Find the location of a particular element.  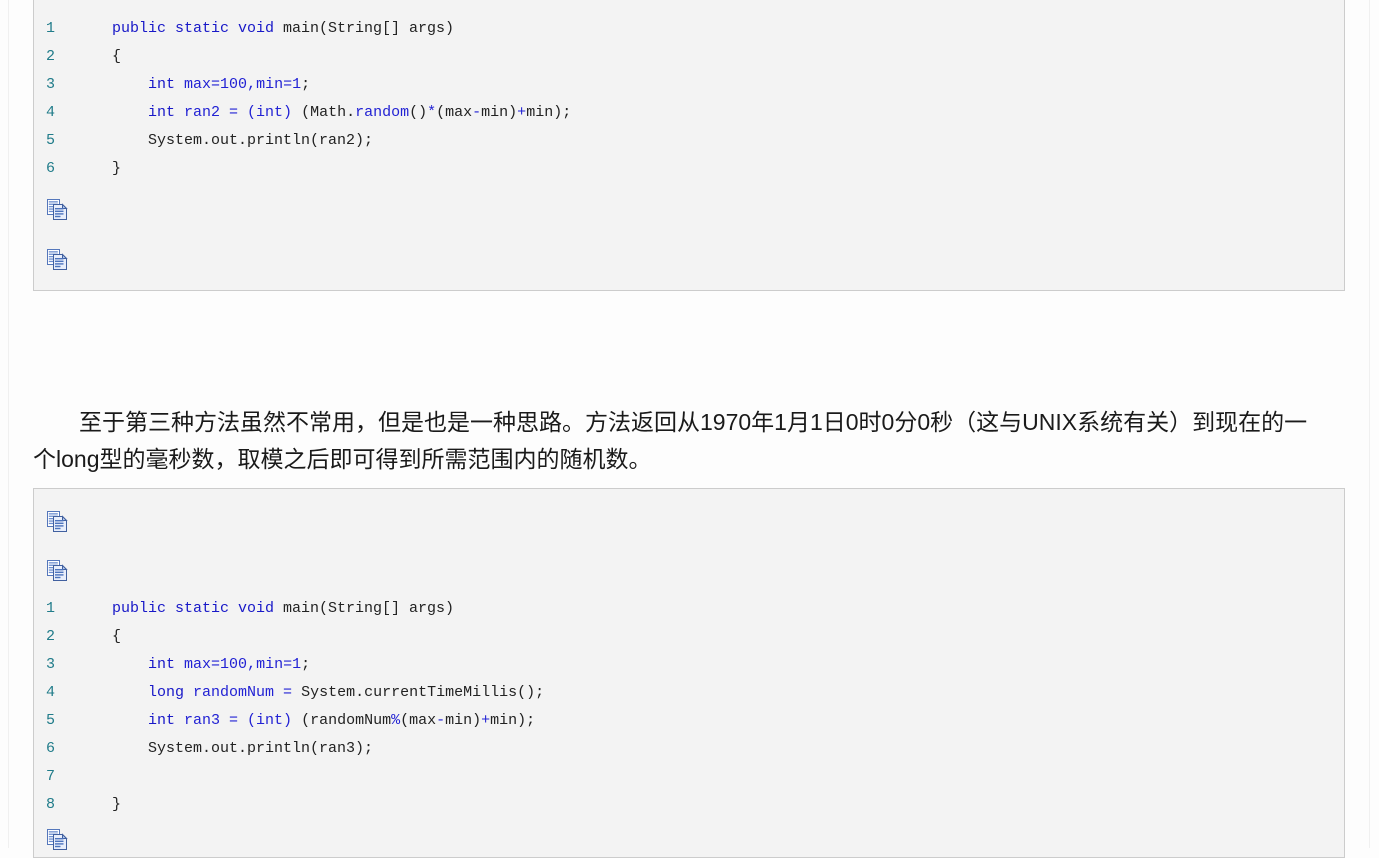

paragraph-line-2: long型的毫秒数，取模之后即可得到所需范围内的随机数。 is located at coordinates (354, 459).